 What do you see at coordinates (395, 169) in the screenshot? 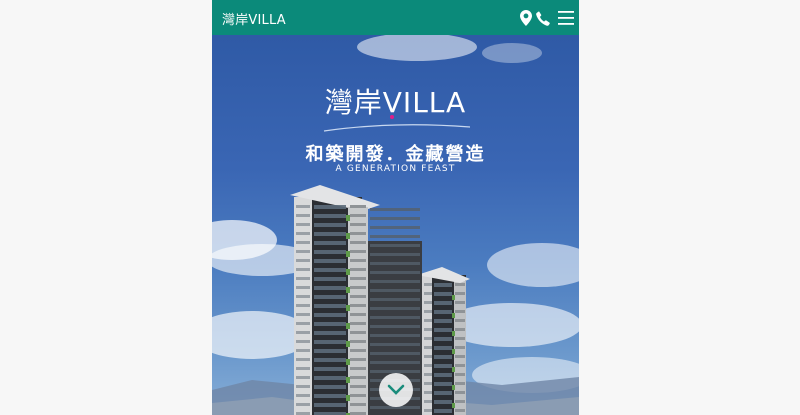
I see `hero-tagline: A GENERATION FEAST` at bounding box center [395, 169].